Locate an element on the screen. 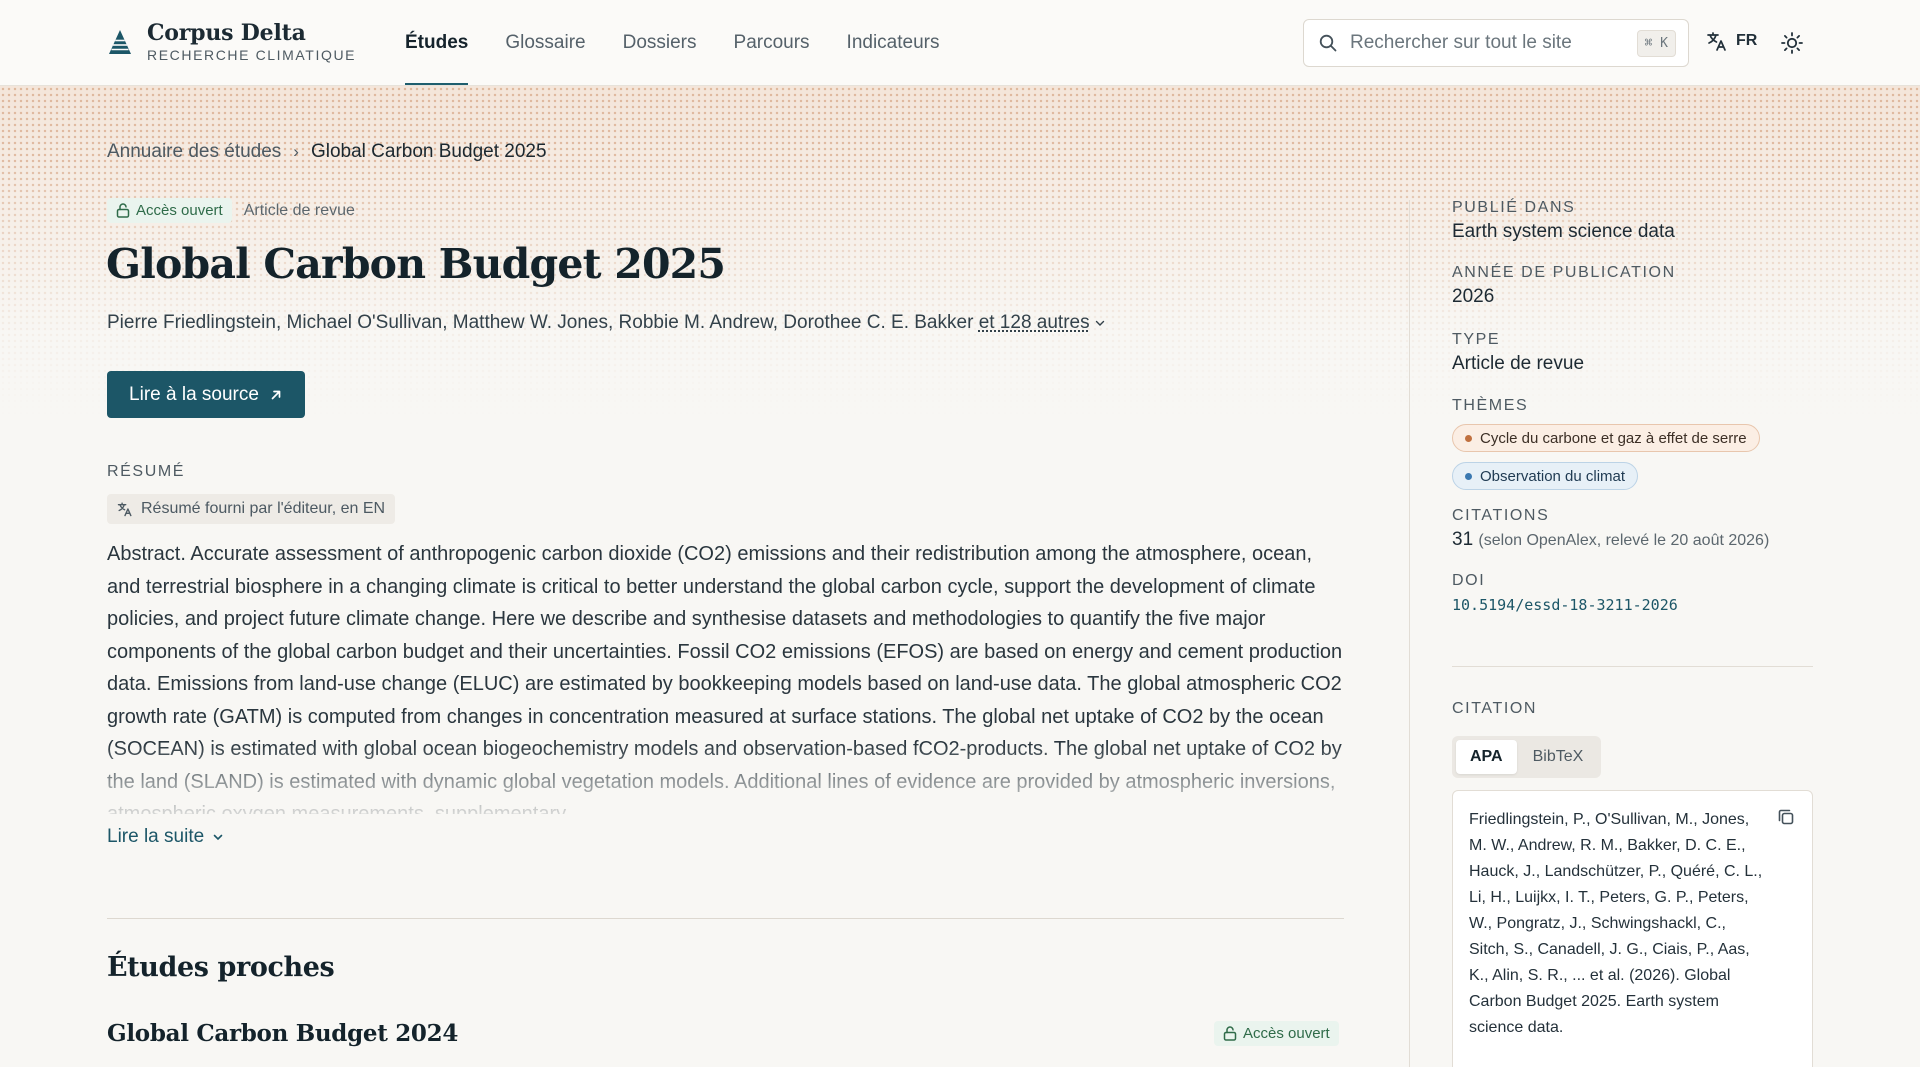  section-divider is located at coordinates (725, 918).